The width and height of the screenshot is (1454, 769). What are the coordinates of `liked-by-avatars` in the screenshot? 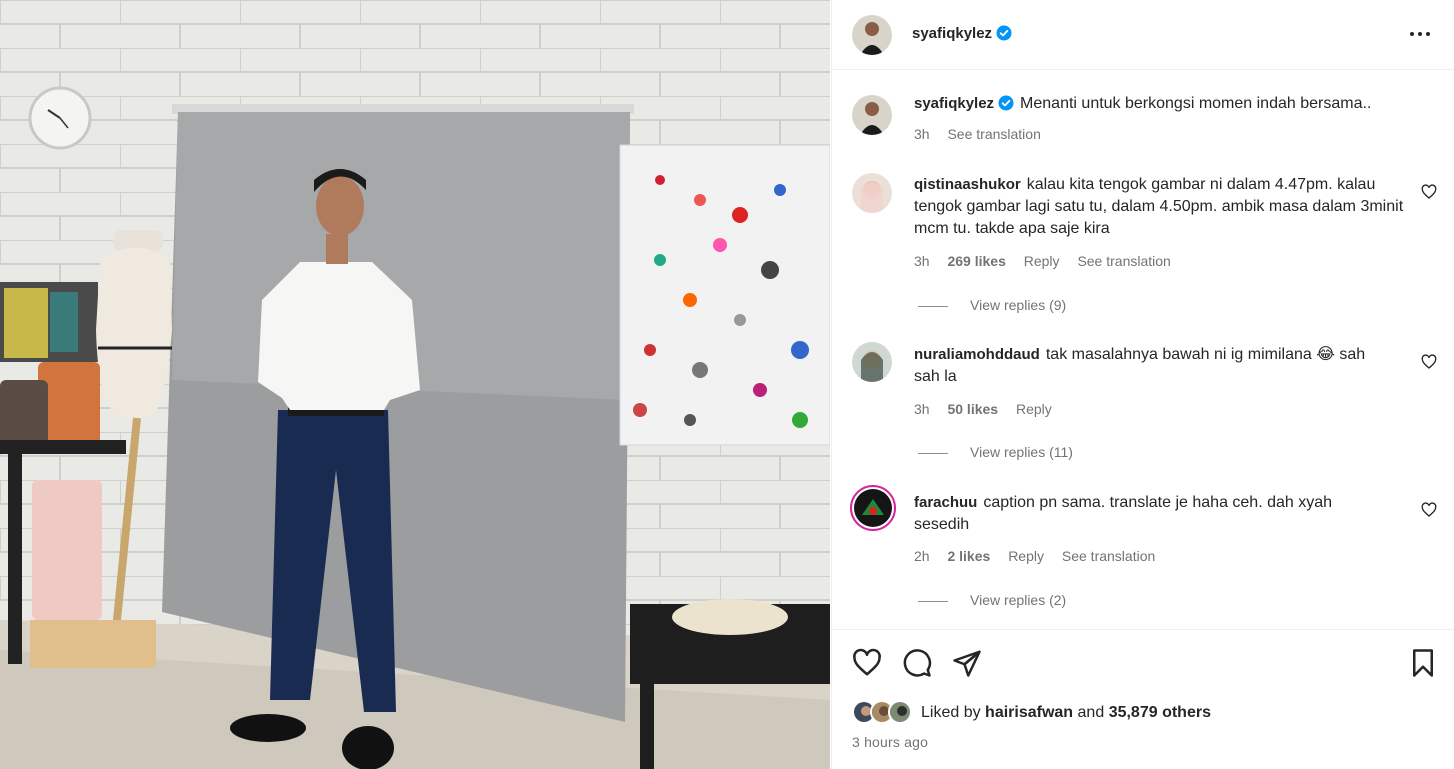 It's located at (885, 713).